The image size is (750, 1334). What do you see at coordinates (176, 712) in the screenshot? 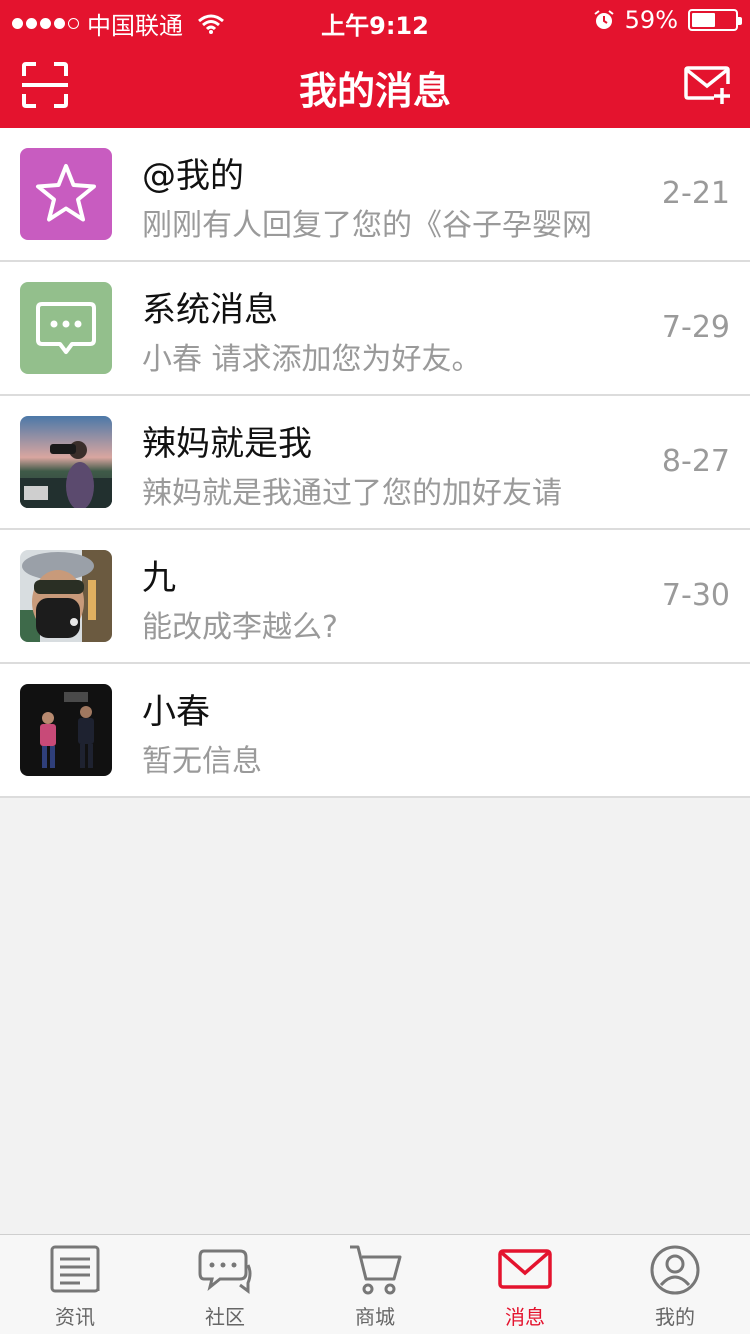
I see `message-title: 小春` at bounding box center [176, 712].